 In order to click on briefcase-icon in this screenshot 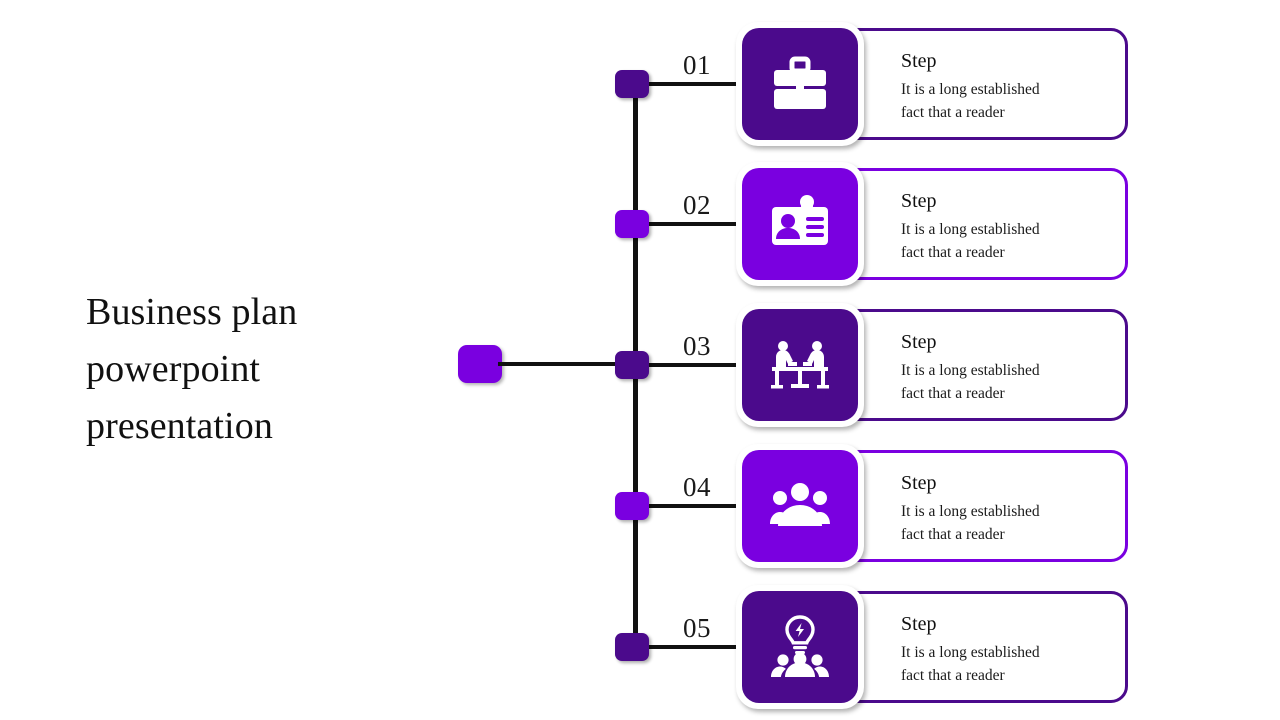, I will do `click(800, 84)`.